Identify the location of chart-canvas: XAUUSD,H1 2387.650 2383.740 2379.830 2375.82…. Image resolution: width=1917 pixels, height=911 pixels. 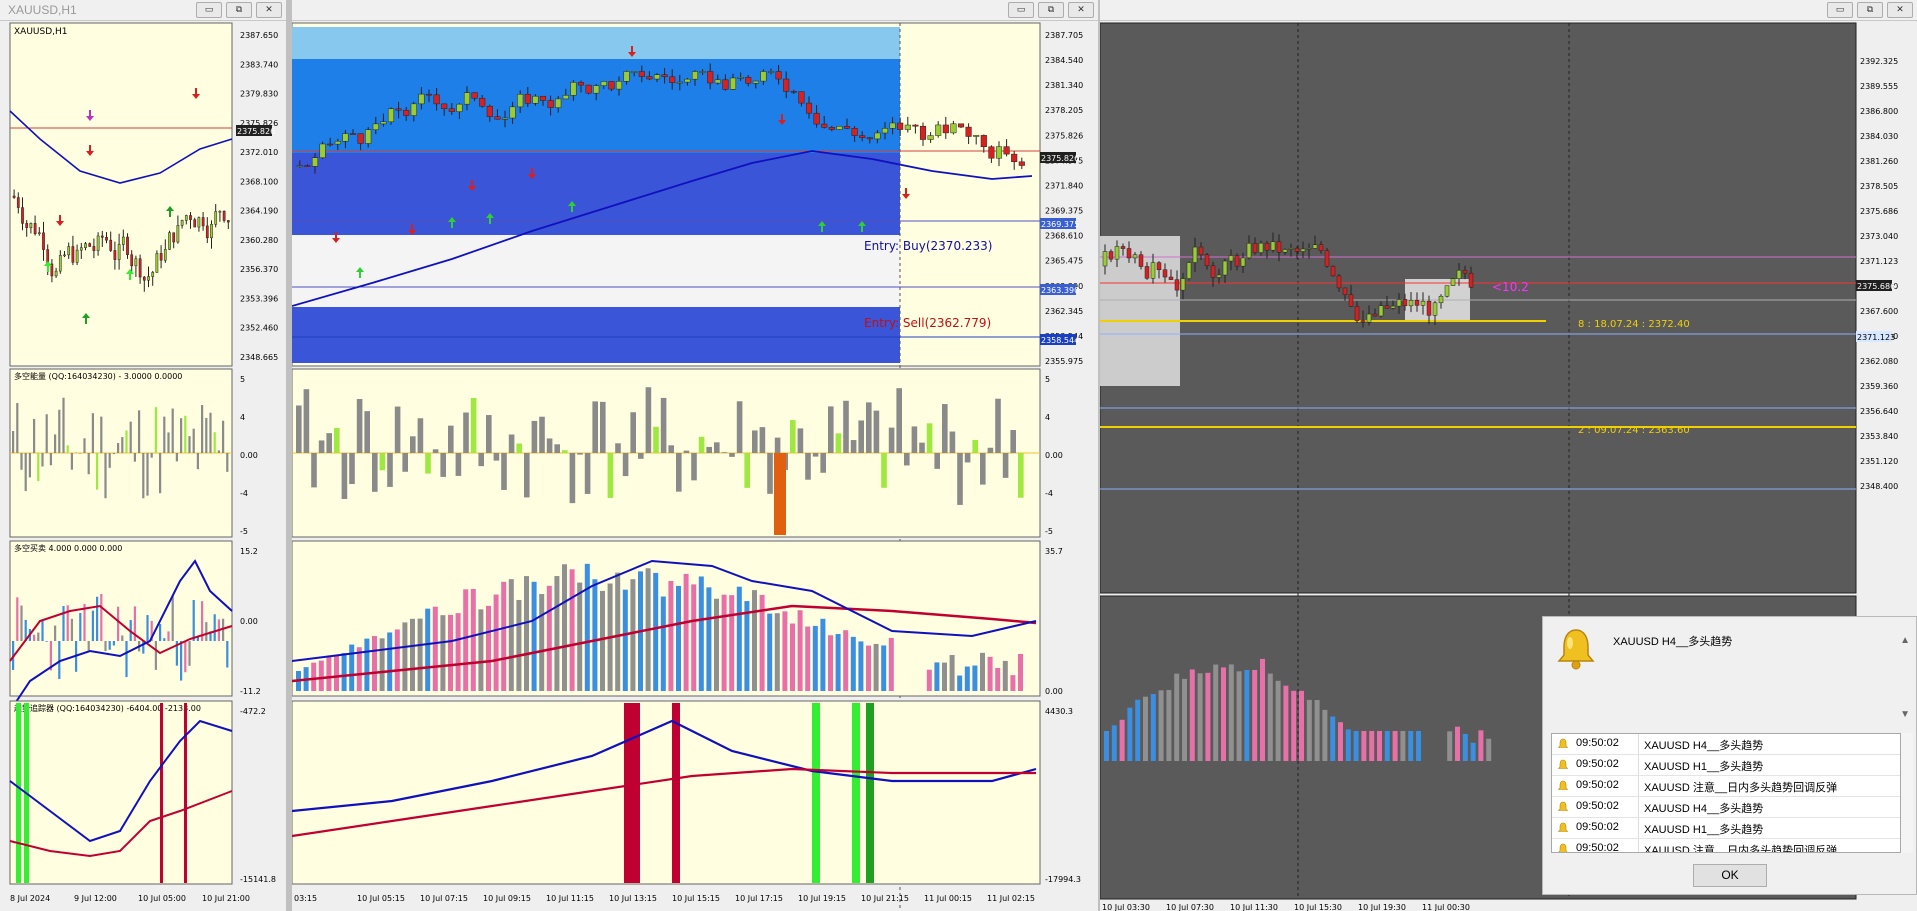
(143, 466).